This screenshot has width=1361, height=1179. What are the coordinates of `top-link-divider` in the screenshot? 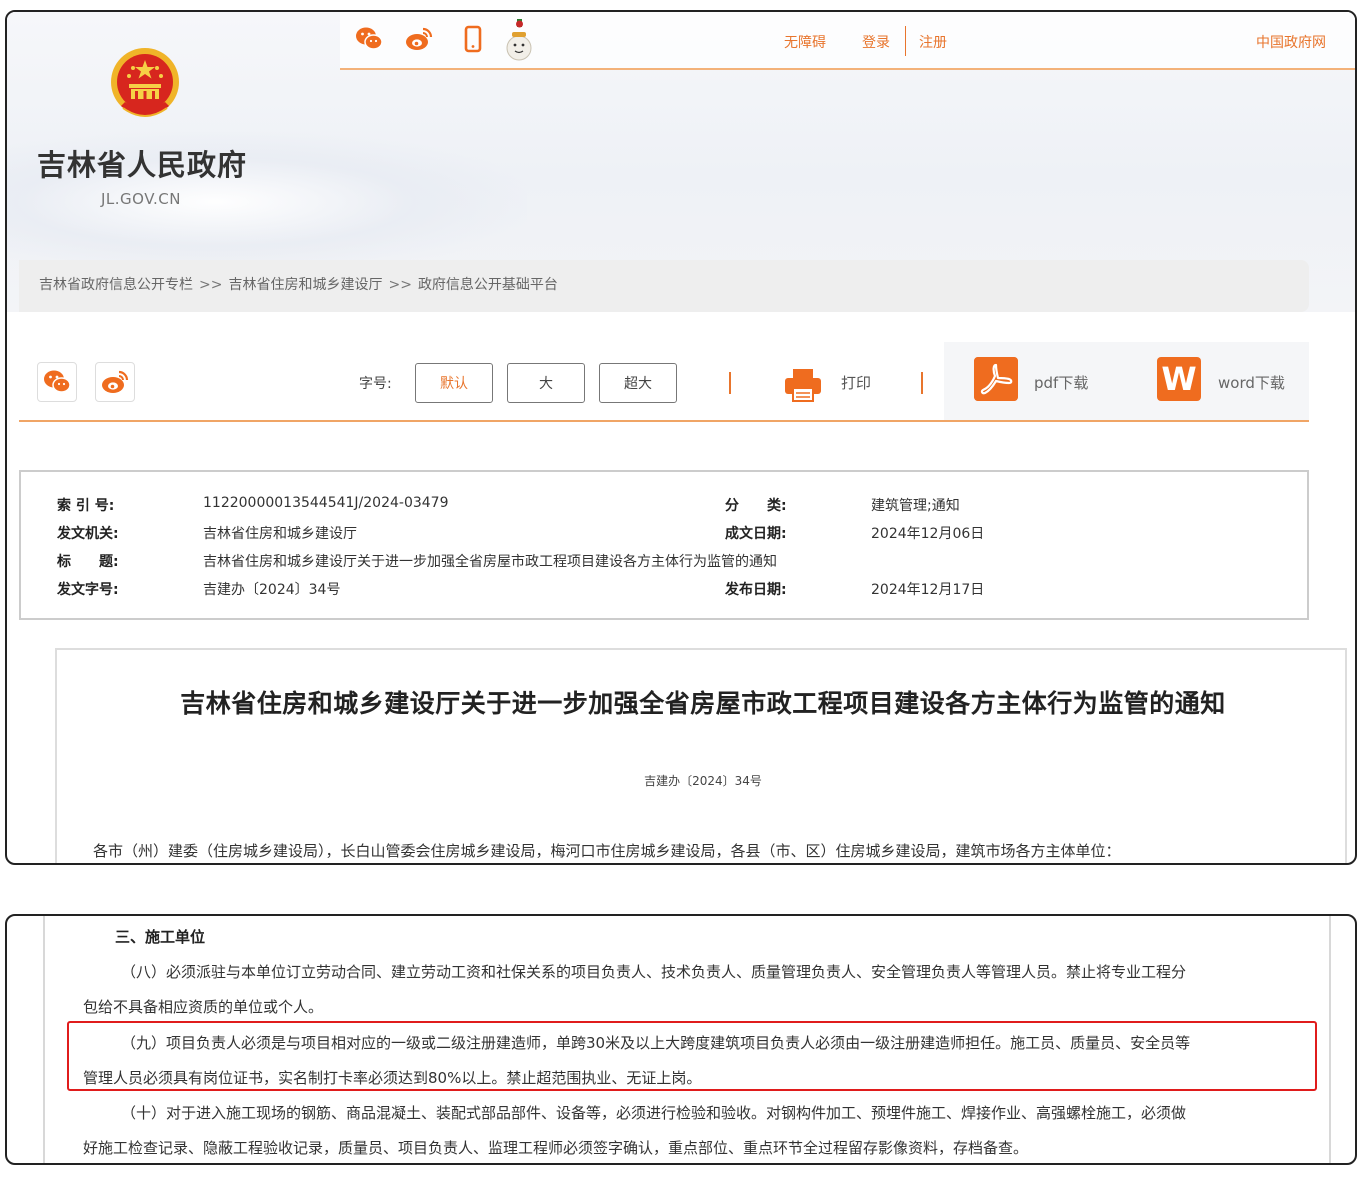 It's located at (905, 41).